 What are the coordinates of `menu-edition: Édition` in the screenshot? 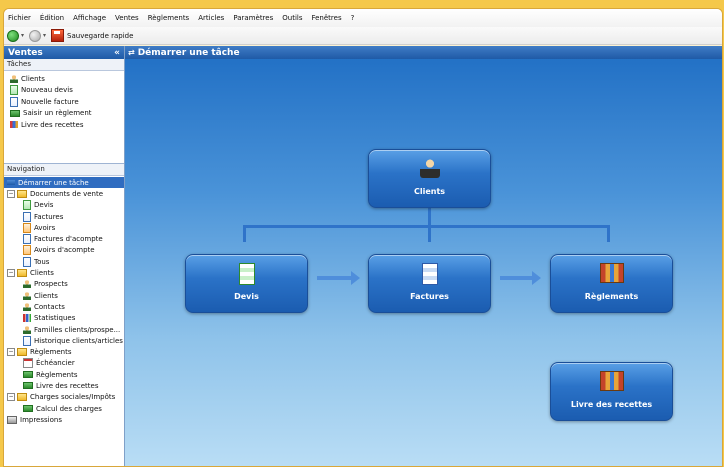 It's located at (52, 18).